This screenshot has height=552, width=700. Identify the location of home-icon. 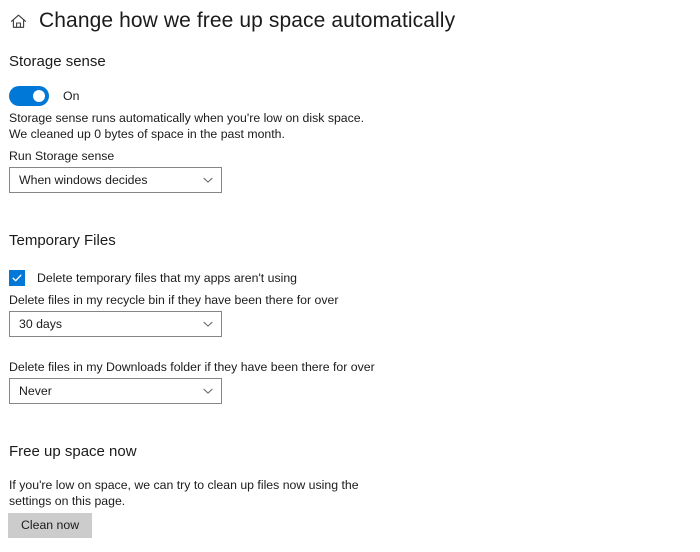
(18, 21).